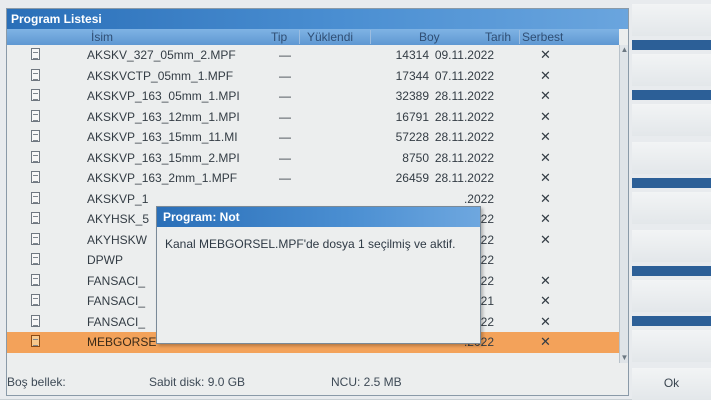 Image resolution: width=711 pixels, height=400 pixels. I want to click on program-name: AKSKVP_163_2mm_1.MPF, so click(162, 178).